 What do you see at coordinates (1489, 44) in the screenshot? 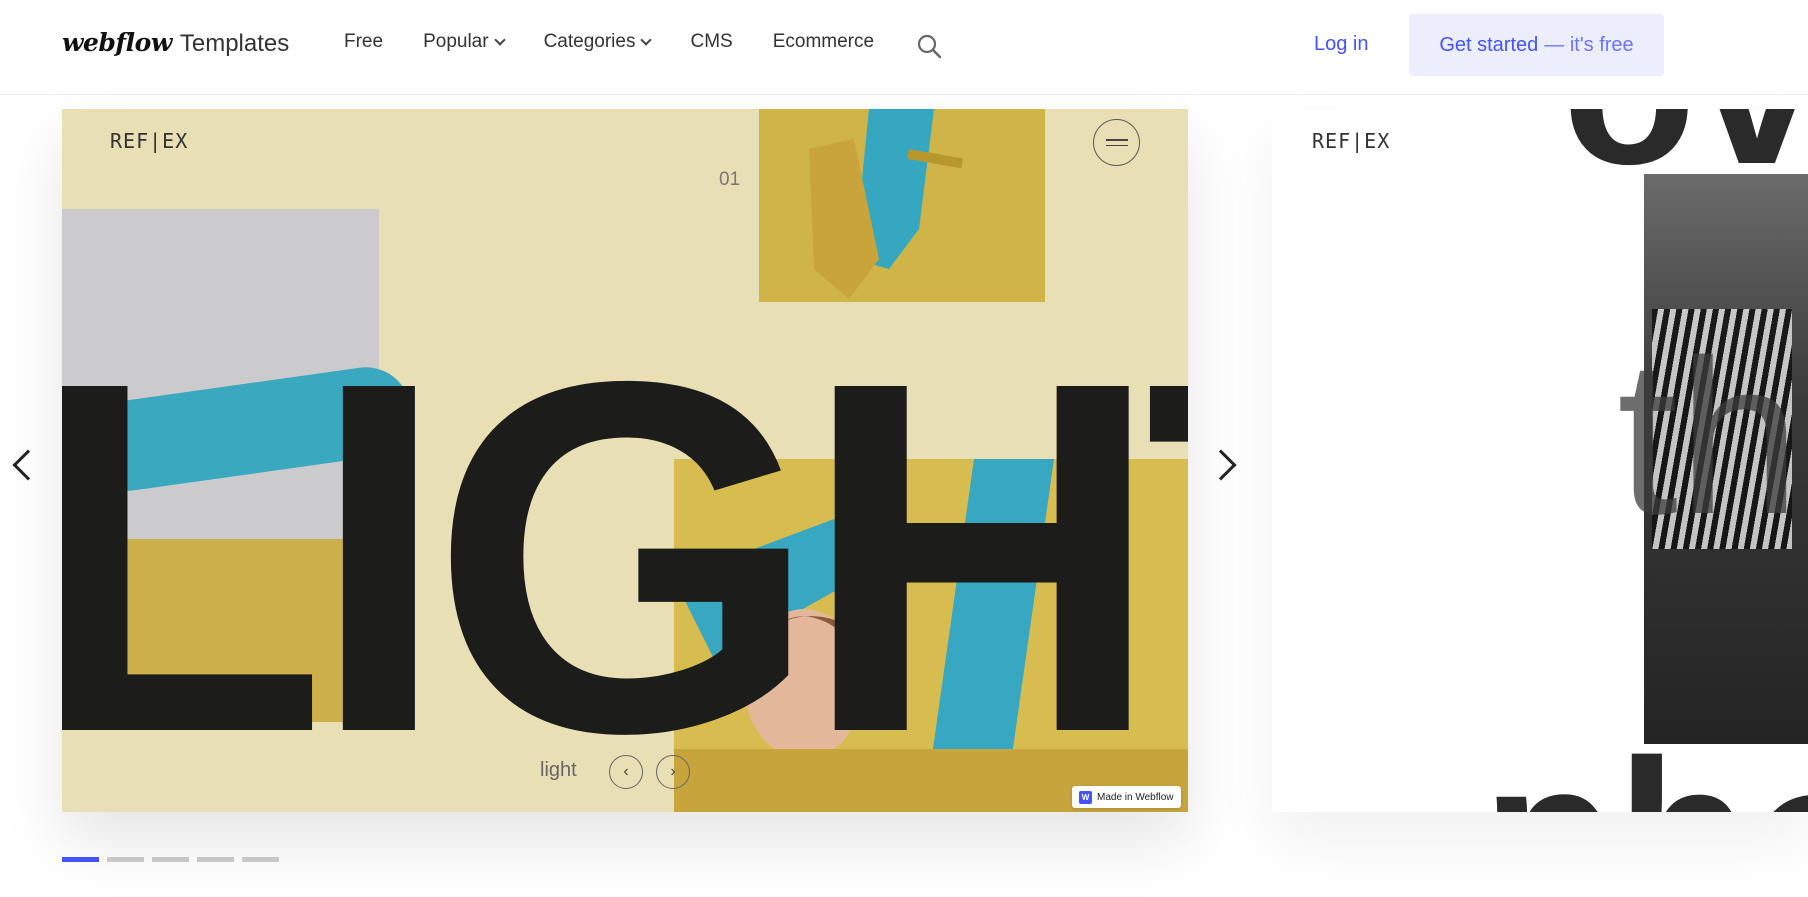
I see `cta-label: Get started` at bounding box center [1489, 44].